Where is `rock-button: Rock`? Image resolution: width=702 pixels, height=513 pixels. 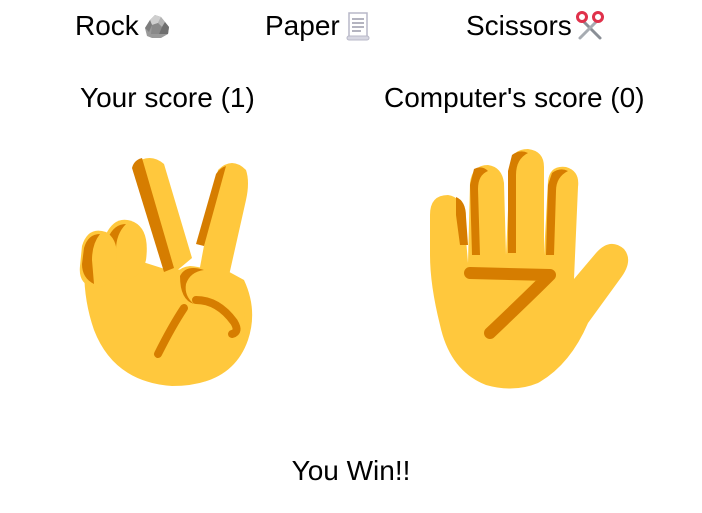 rock-button: Rock is located at coordinates (124, 26).